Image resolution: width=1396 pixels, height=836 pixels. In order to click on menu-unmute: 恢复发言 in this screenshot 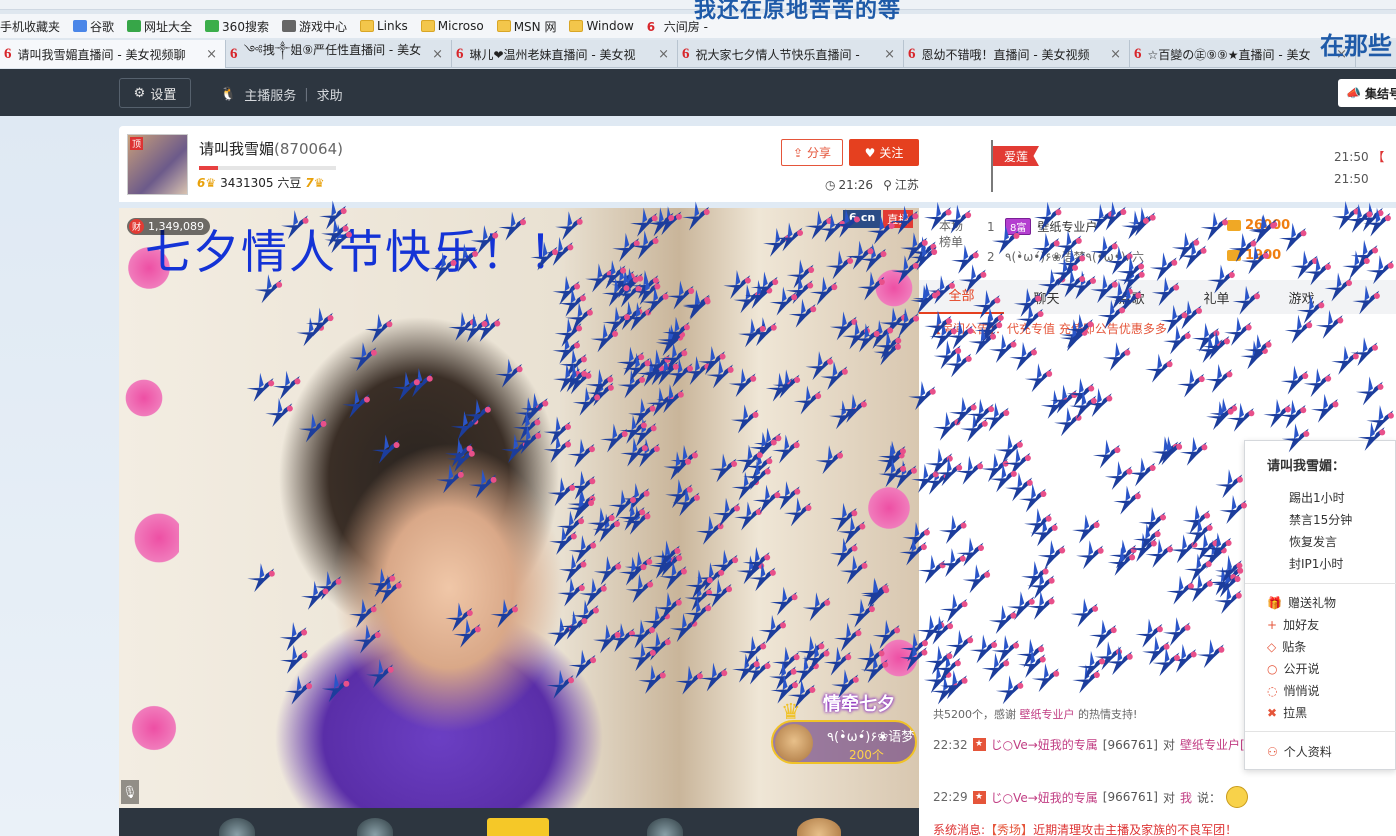, I will do `click(1313, 541)`.